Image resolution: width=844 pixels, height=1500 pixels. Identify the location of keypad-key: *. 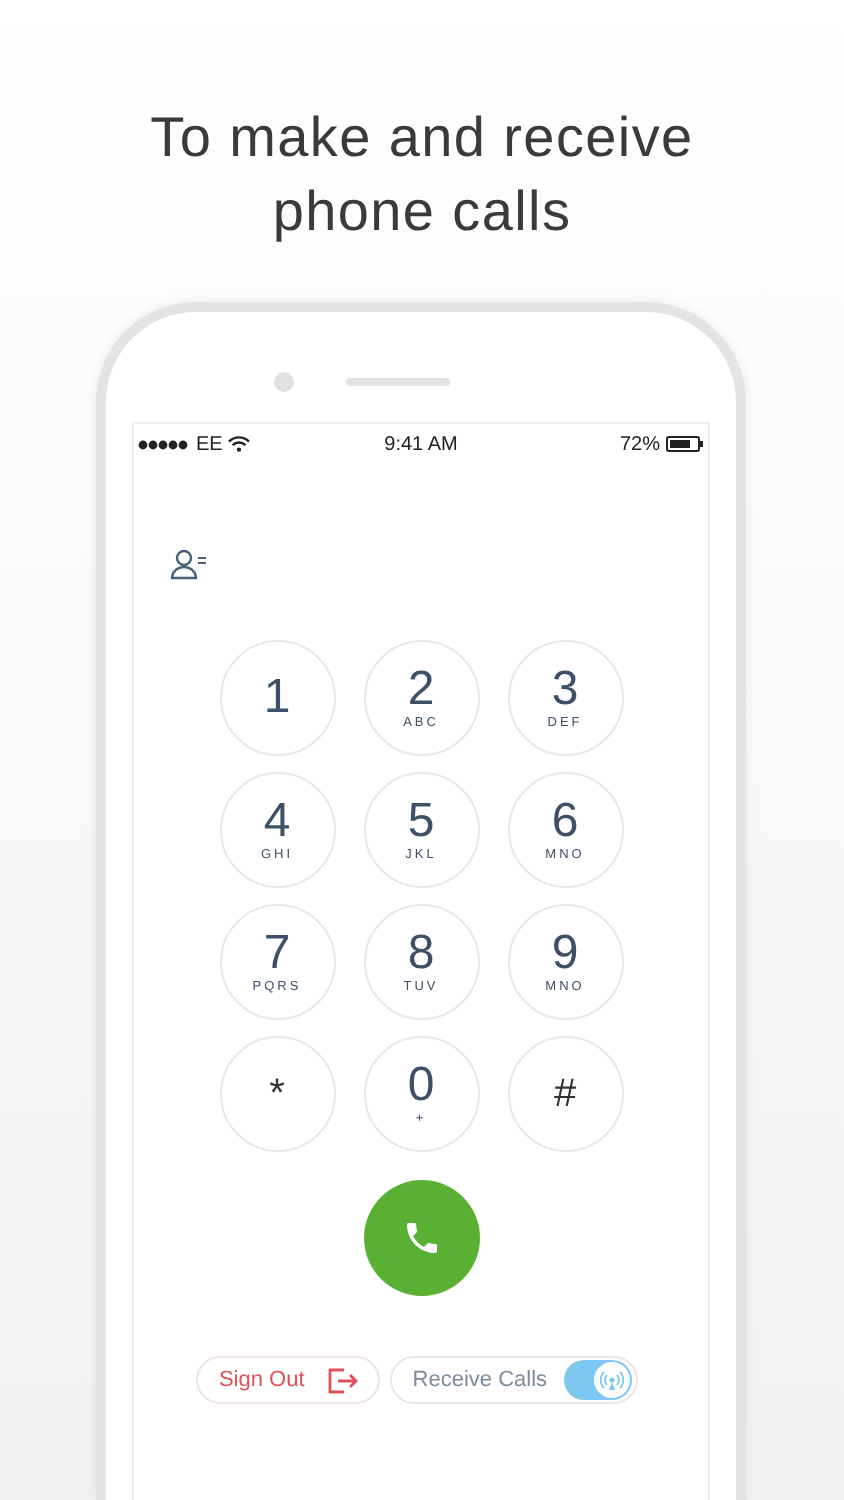
(277, 1094).